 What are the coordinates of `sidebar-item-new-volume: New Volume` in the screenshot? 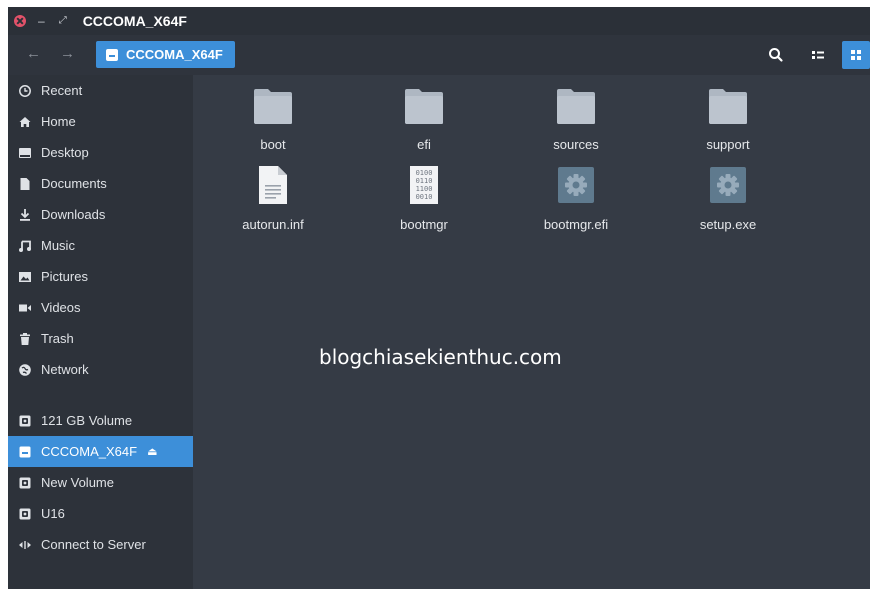 It's located at (100, 482).